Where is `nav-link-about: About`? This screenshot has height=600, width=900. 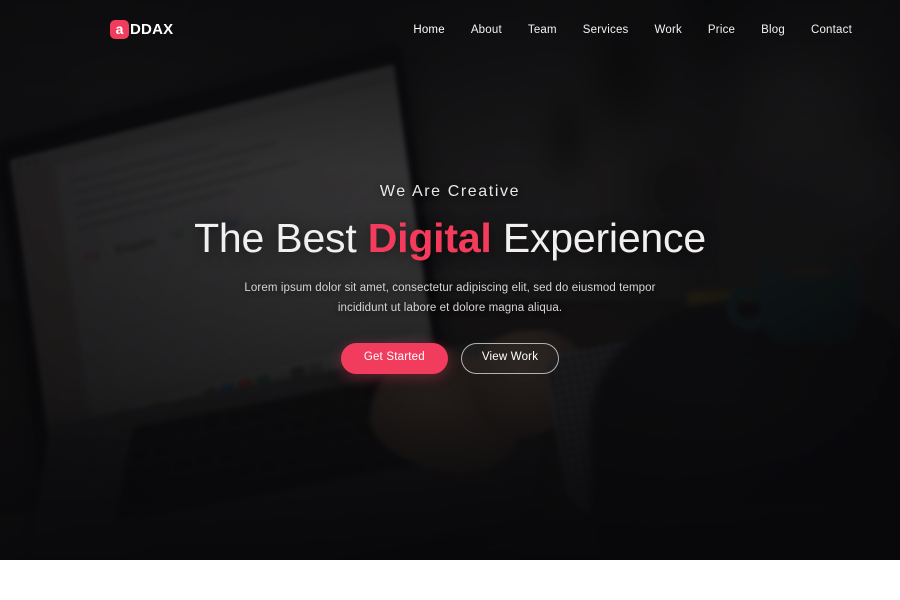
nav-link-about: About is located at coordinates (486, 30).